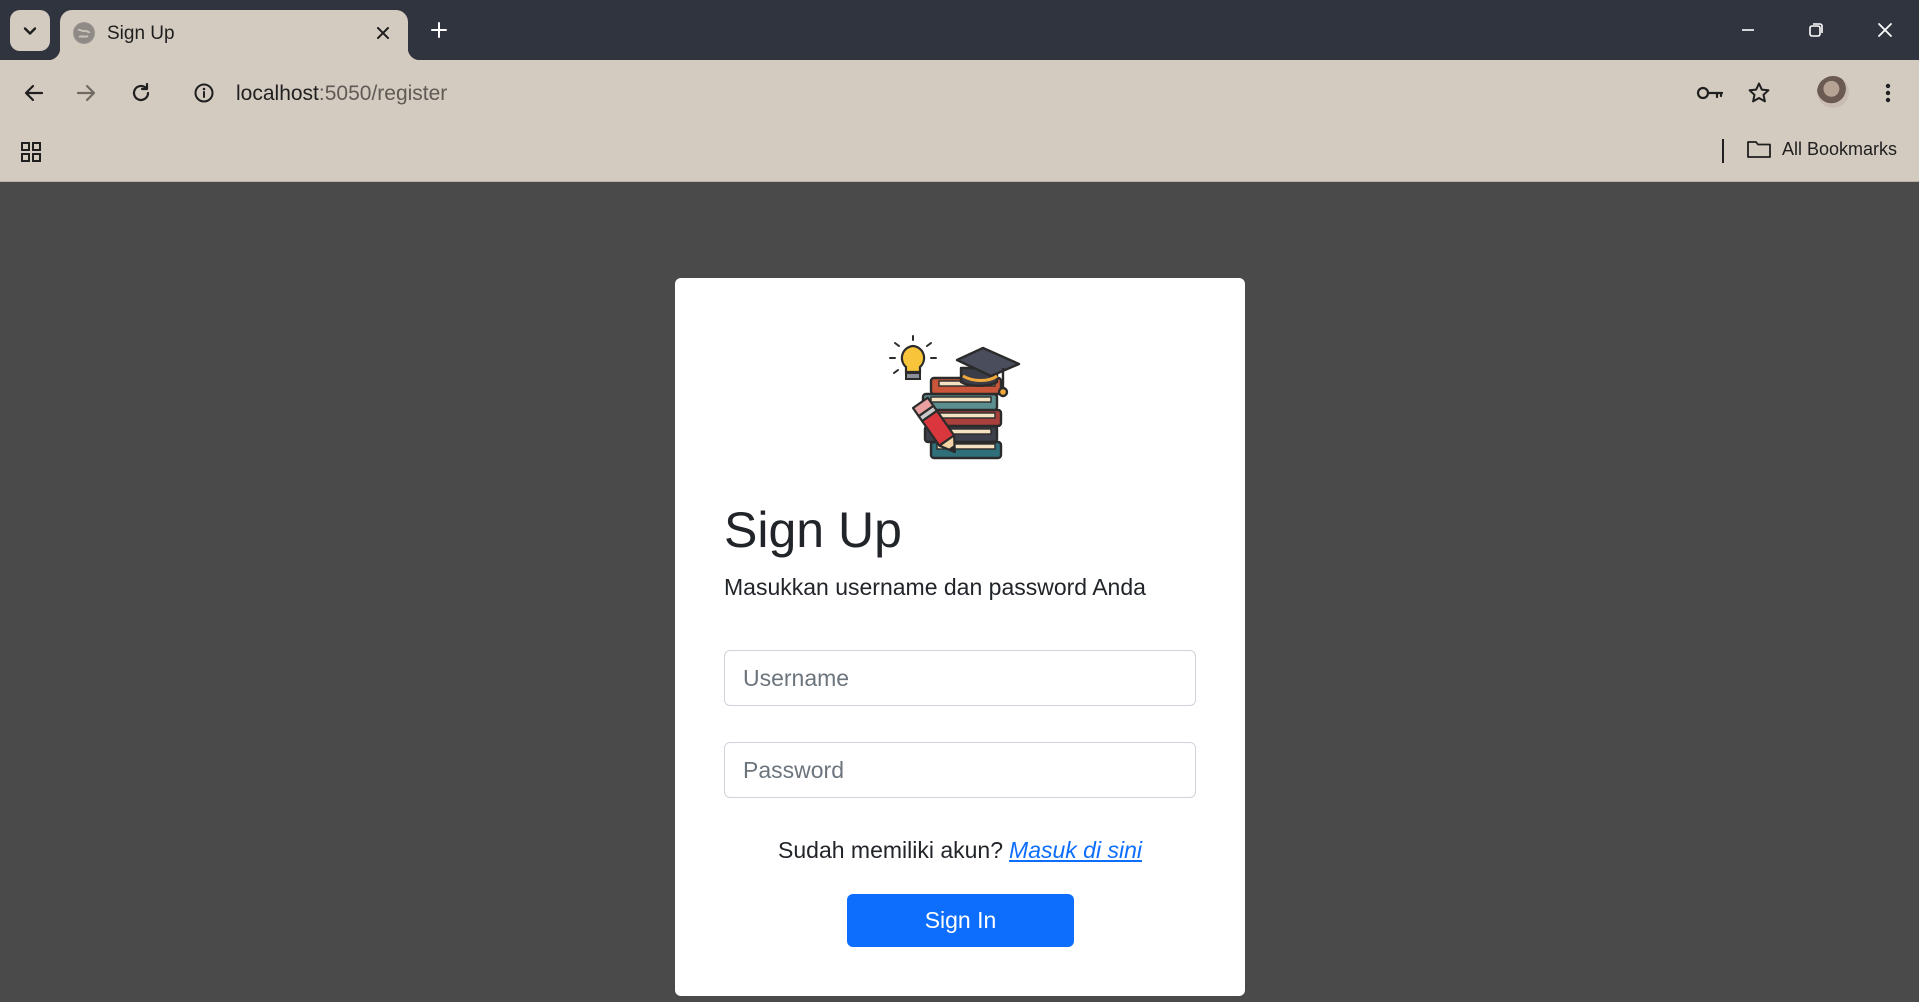  I want to click on site-info-icon, so click(204, 93).